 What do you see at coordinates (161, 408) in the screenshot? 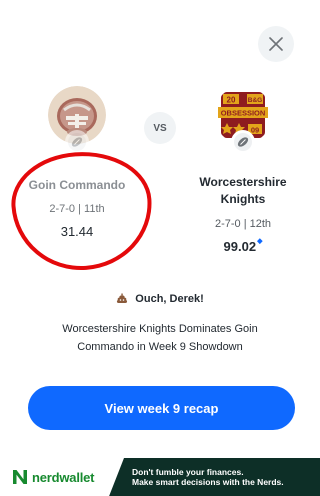
I see `view-recap-button: View week 9 recap` at bounding box center [161, 408].